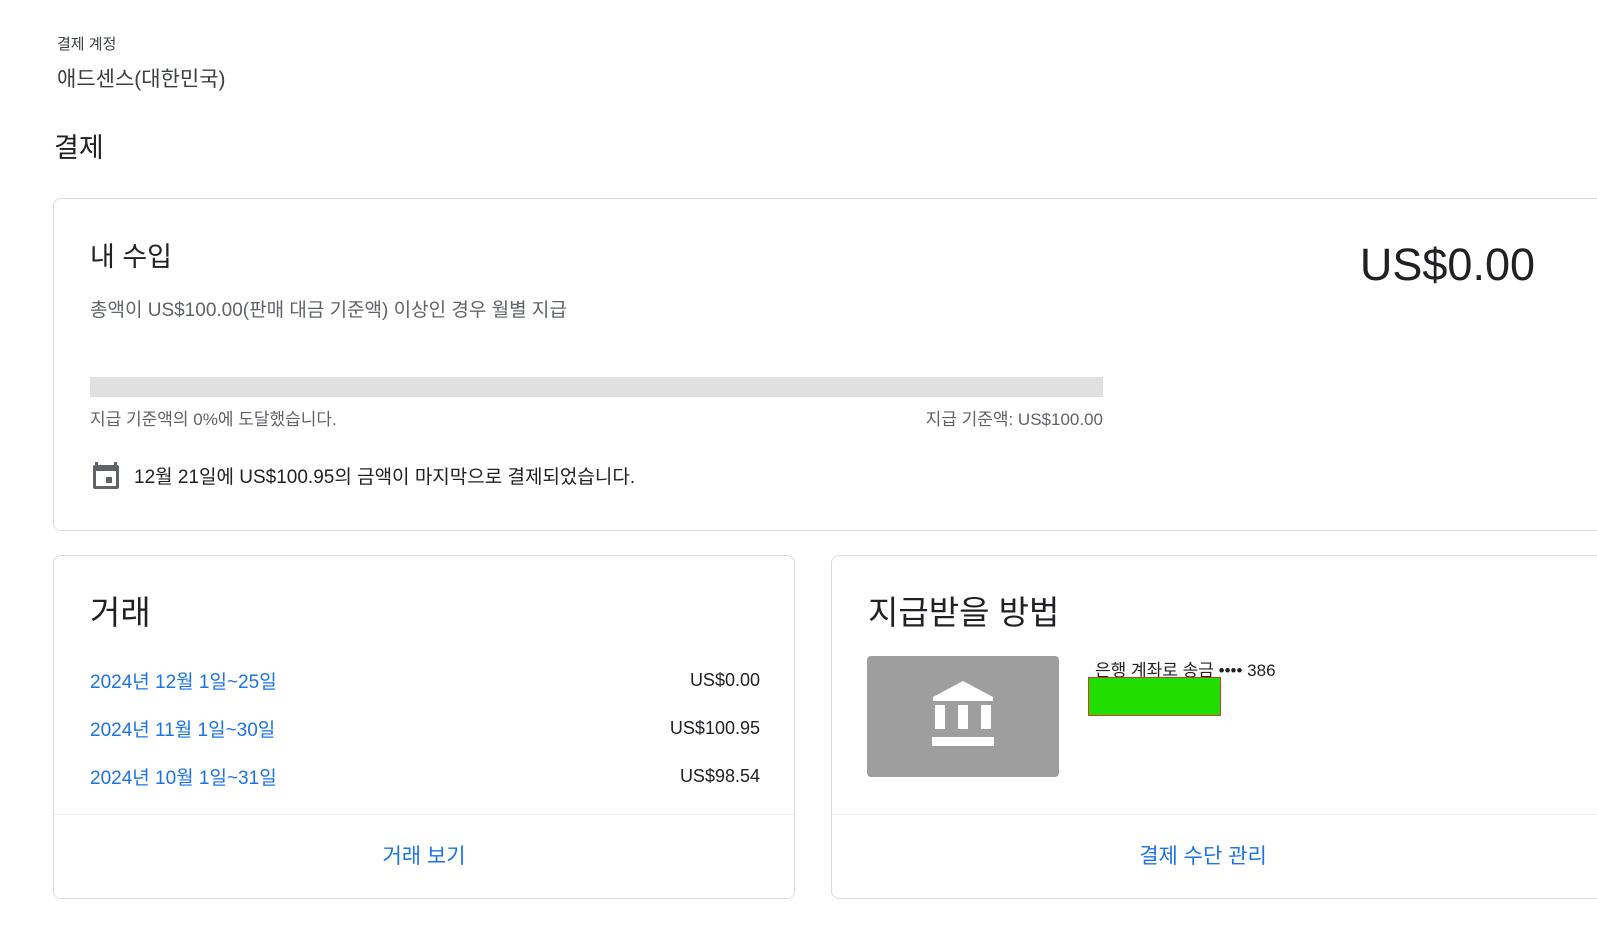 This screenshot has height=933, width=1597. I want to click on account-name: 애드센스(대한민국), so click(141, 79).